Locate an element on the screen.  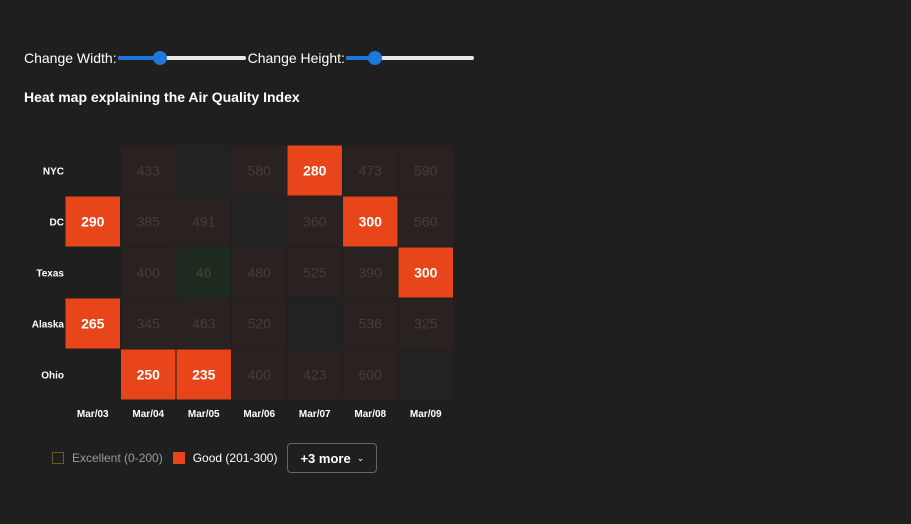
heatmap-cell-value: 235 is located at coordinates (204, 375).